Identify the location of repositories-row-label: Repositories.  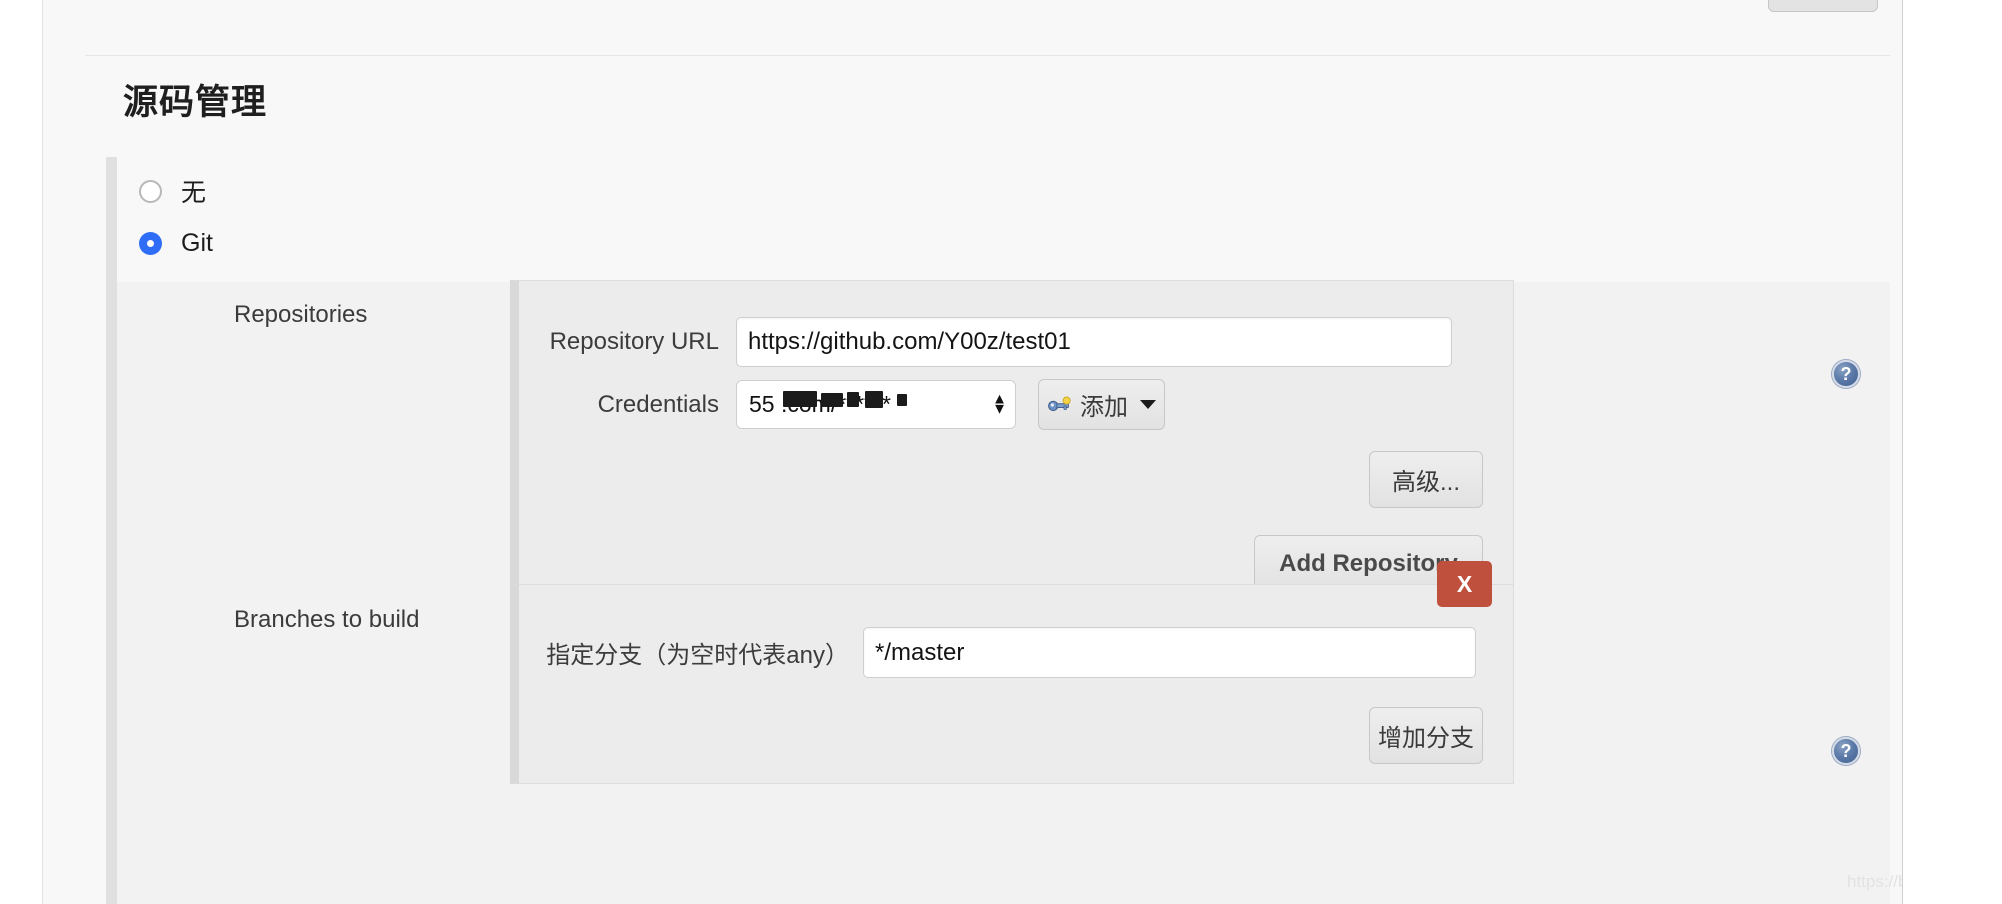
(301, 314).